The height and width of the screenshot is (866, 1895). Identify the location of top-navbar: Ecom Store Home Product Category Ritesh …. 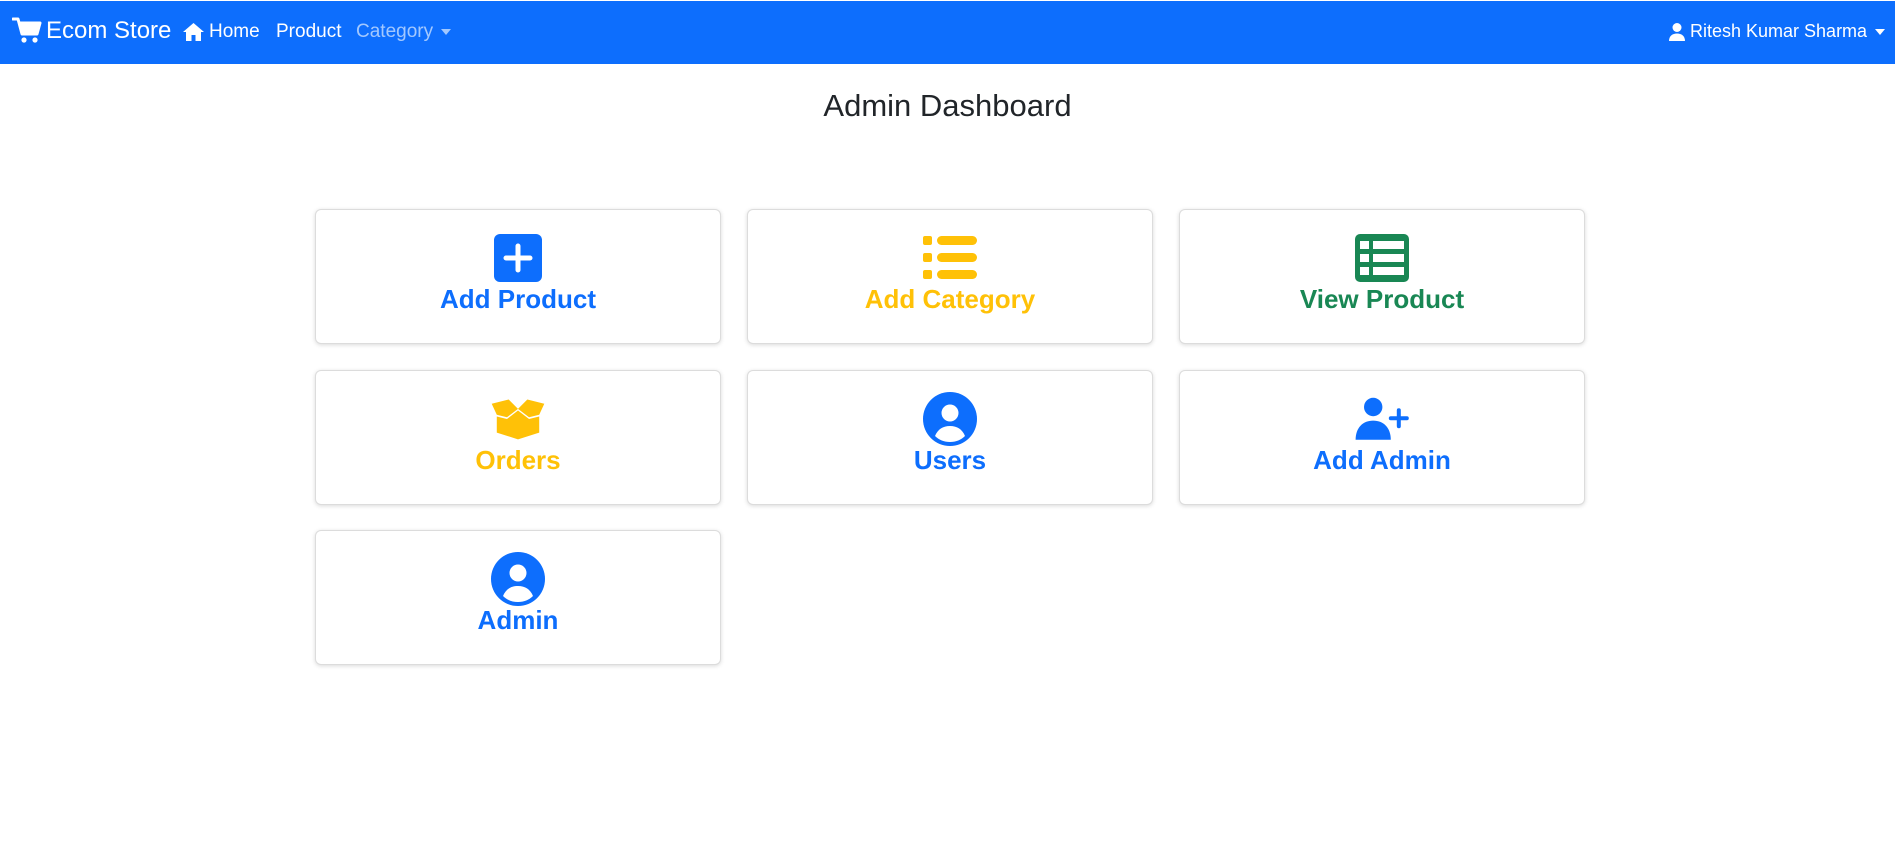
(947, 32).